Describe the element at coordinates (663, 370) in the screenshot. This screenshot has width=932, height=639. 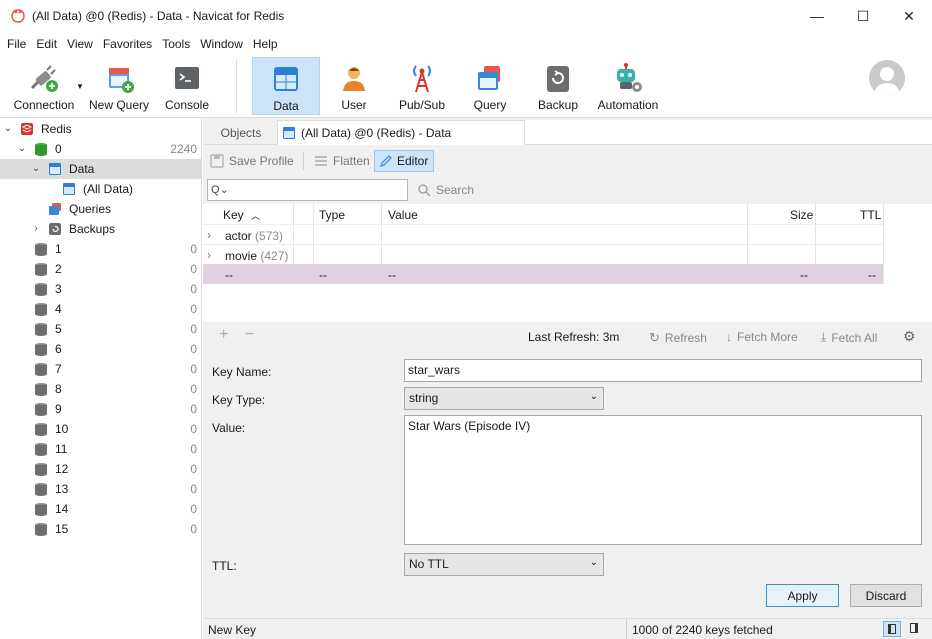
I see `key-name-field: star_wars` at that location.